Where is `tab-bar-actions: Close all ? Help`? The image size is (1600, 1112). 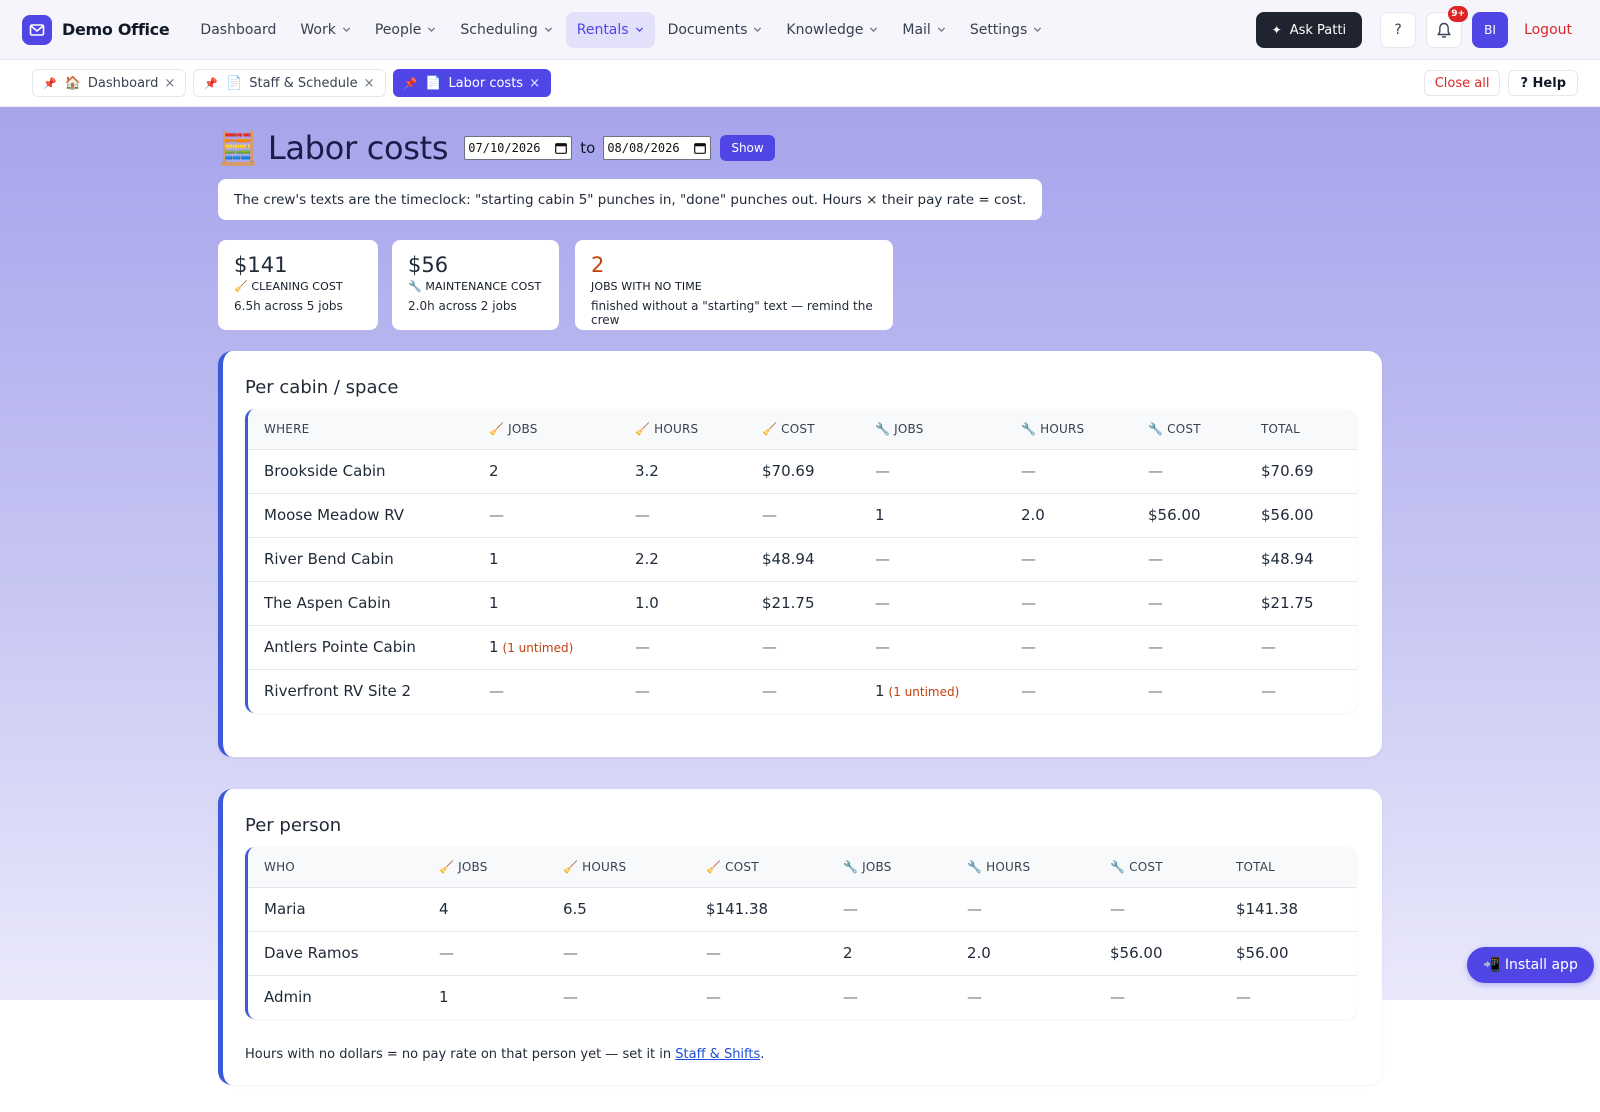
tab-bar-actions: Close all ? Help is located at coordinates (1500, 83).